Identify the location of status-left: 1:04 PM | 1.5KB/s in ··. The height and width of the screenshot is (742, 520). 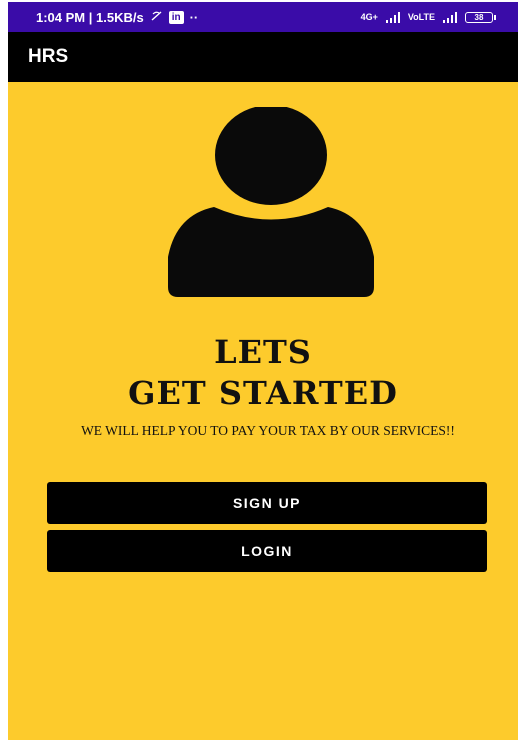
(117, 17).